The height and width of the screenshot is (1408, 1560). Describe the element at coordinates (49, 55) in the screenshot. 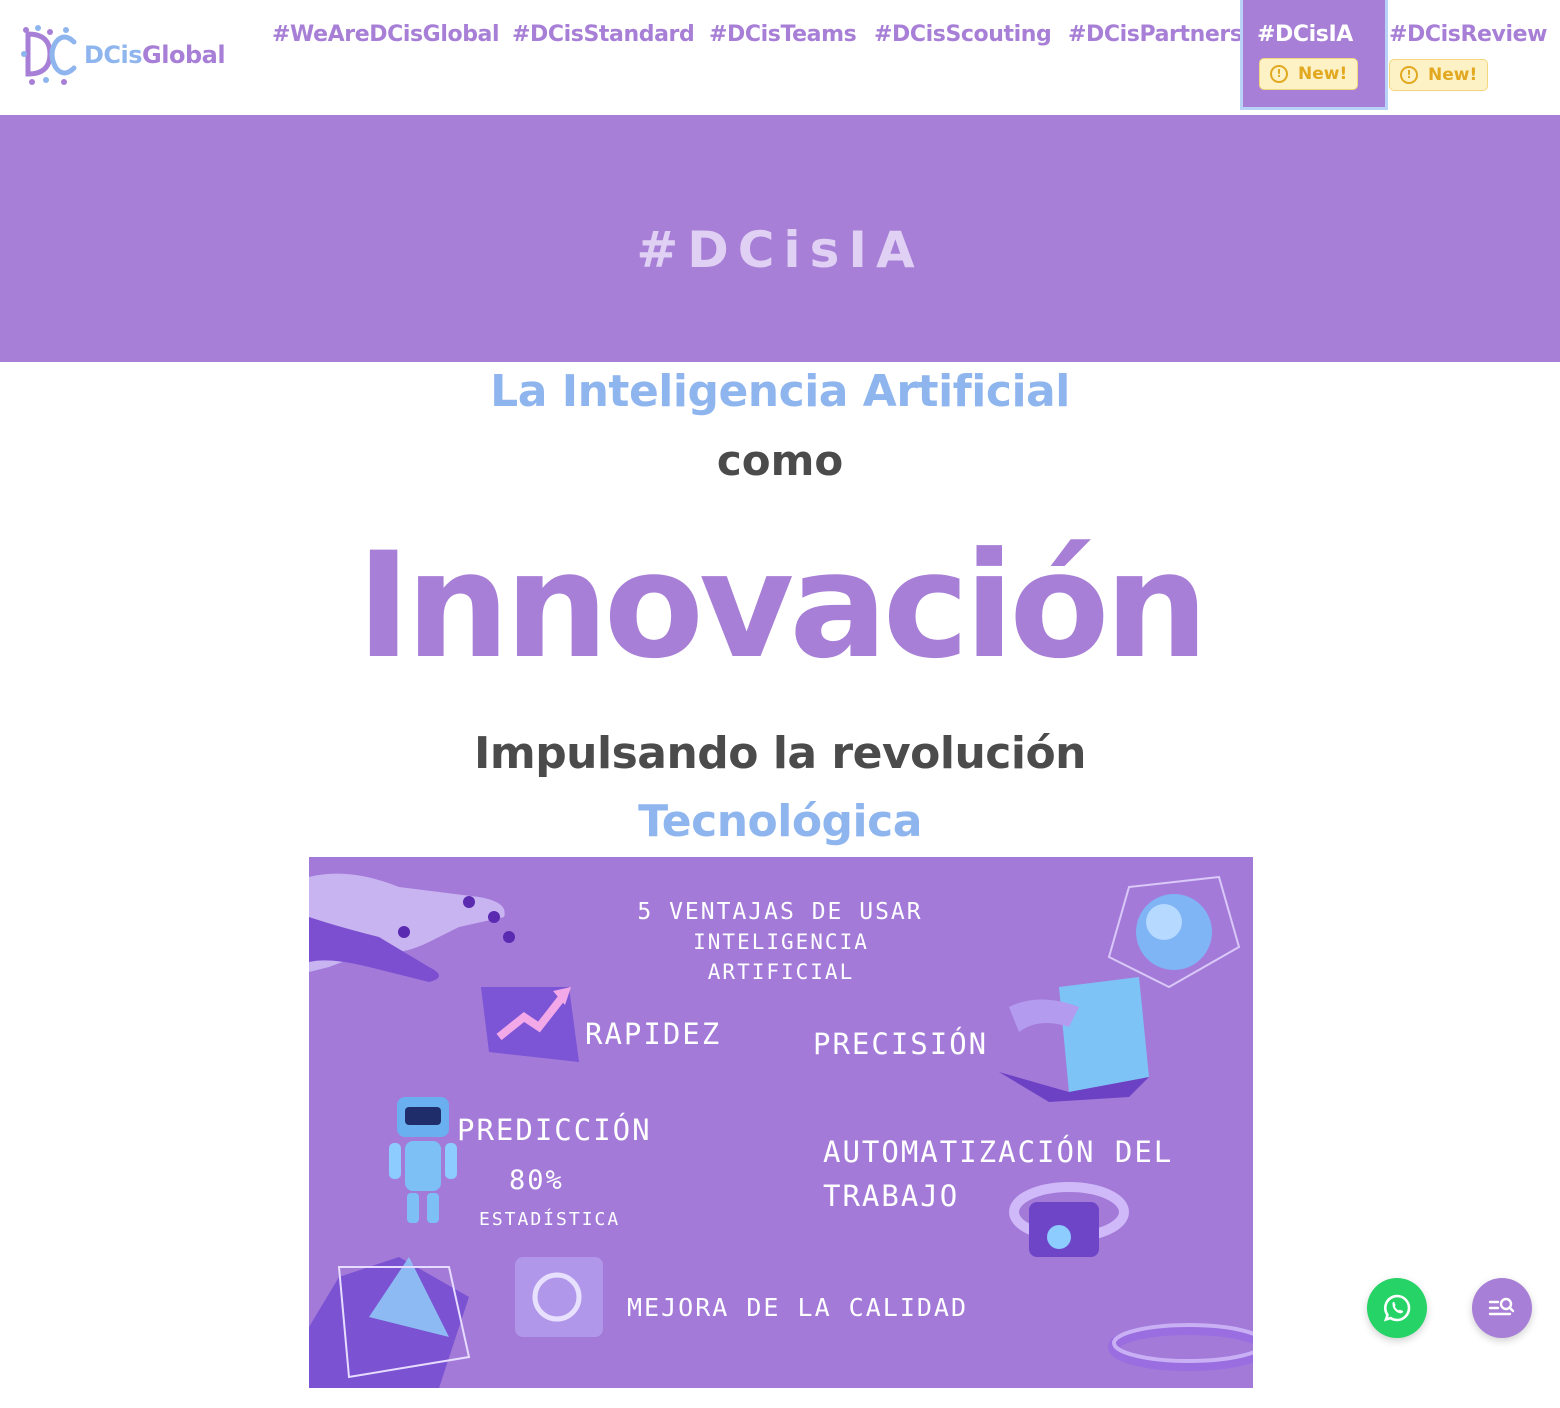

I see `dc-logo-icon` at that location.